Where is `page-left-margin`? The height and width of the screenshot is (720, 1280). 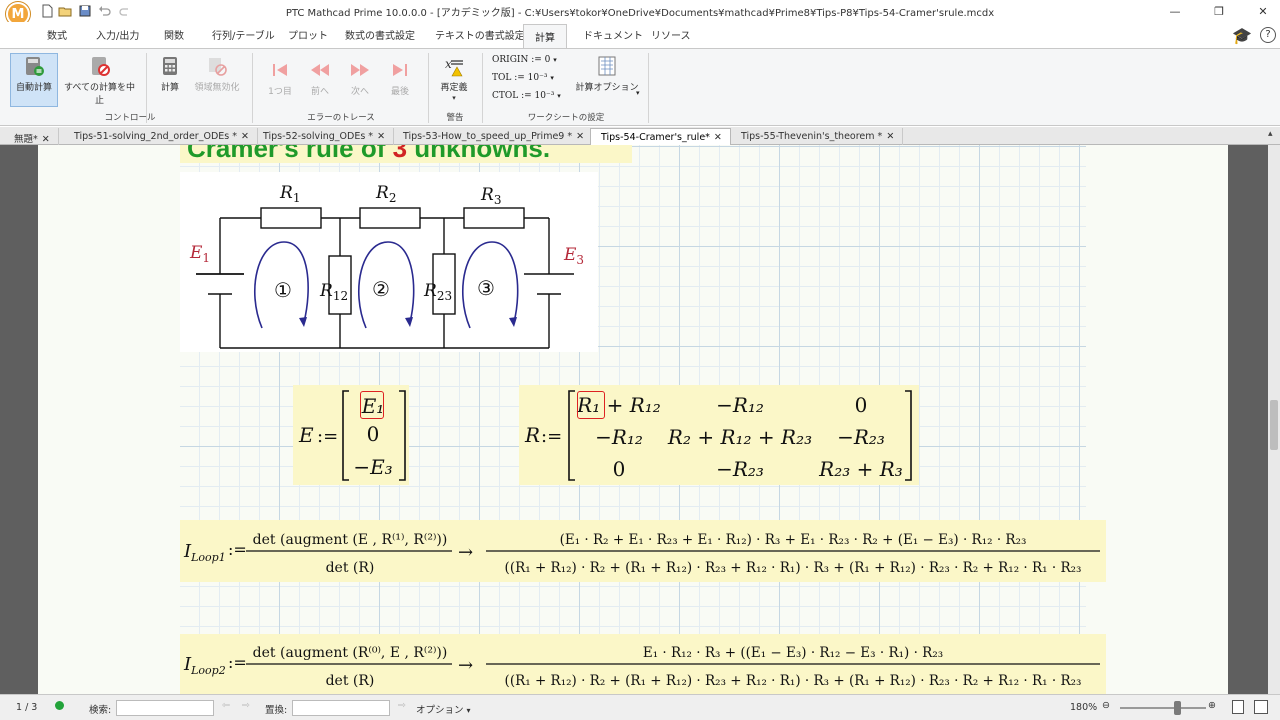
page-left-margin is located at coordinates (109, 419).